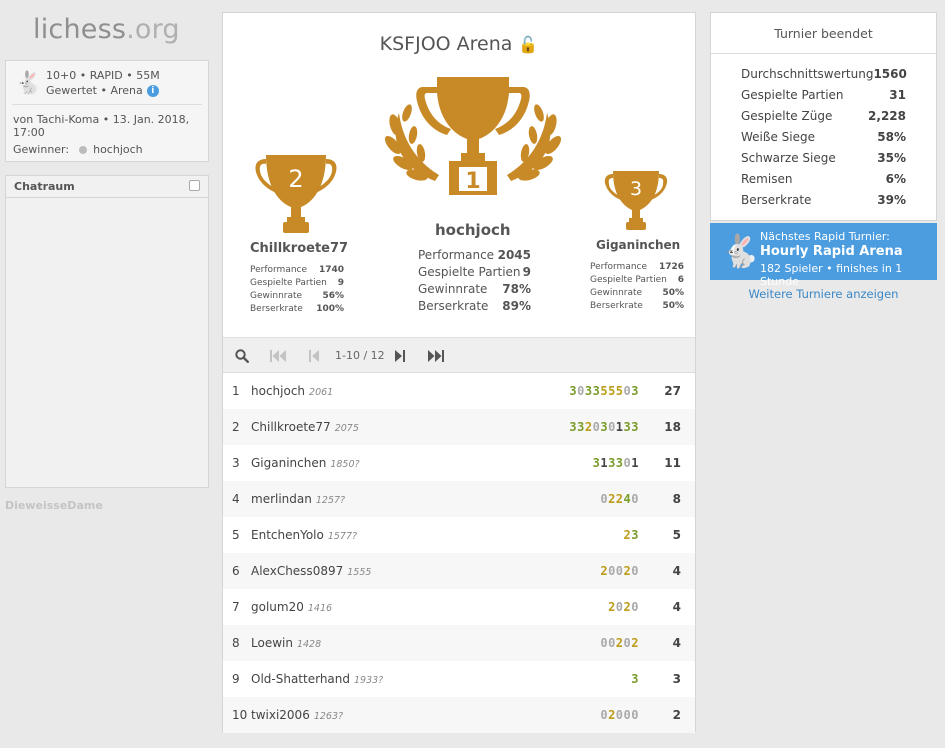  I want to click on stat-row: Gespielte Partien 6, so click(637, 280).